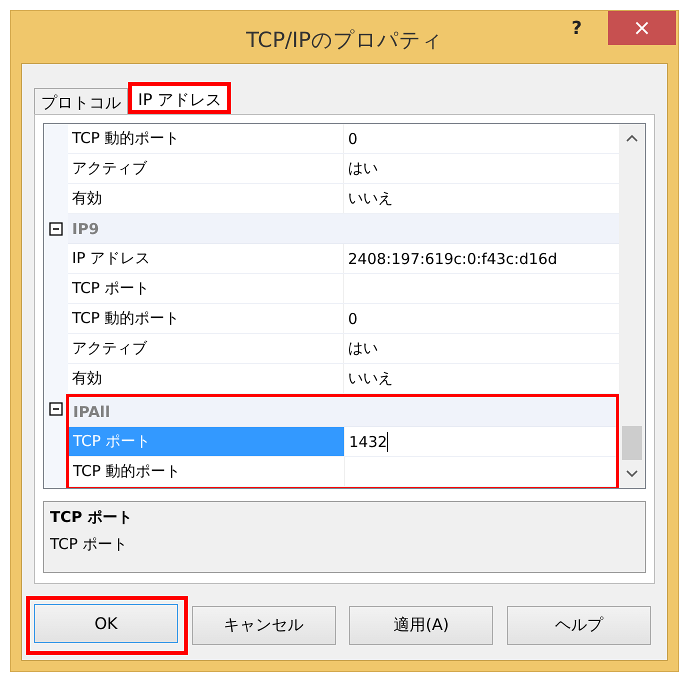 The width and height of the screenshot is (687, 680). Describe the element at coordinates (577, 28) in the screenshot. I see `help-button: ?` at that location.